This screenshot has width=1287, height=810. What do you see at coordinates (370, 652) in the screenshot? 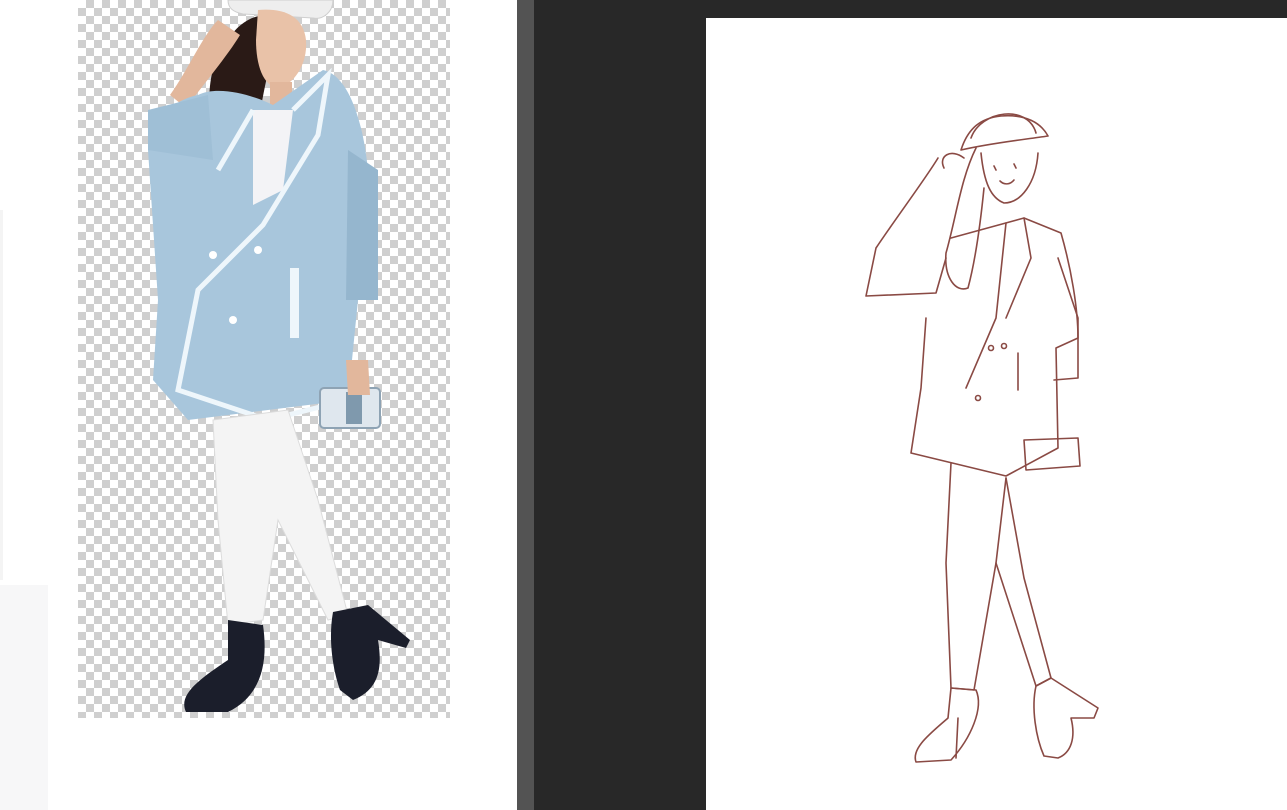
I see `shoe-right` at bounding box center [370, 652].